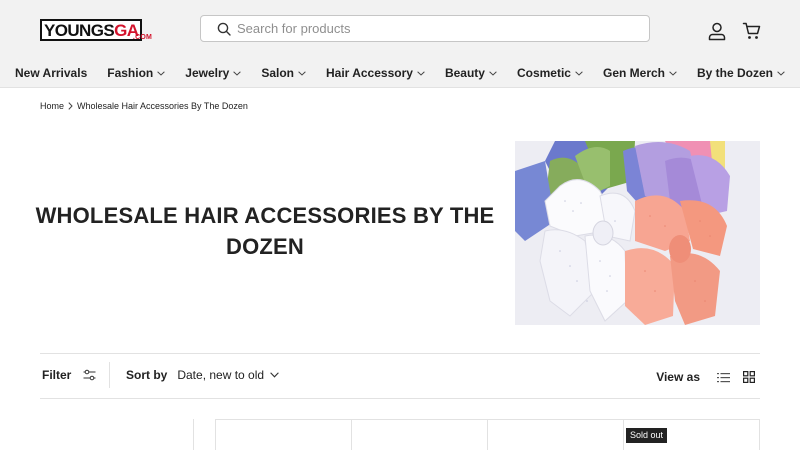 The image size is (800, 450). I want to click on nav-item-salon: Salon, so click(283, 73).